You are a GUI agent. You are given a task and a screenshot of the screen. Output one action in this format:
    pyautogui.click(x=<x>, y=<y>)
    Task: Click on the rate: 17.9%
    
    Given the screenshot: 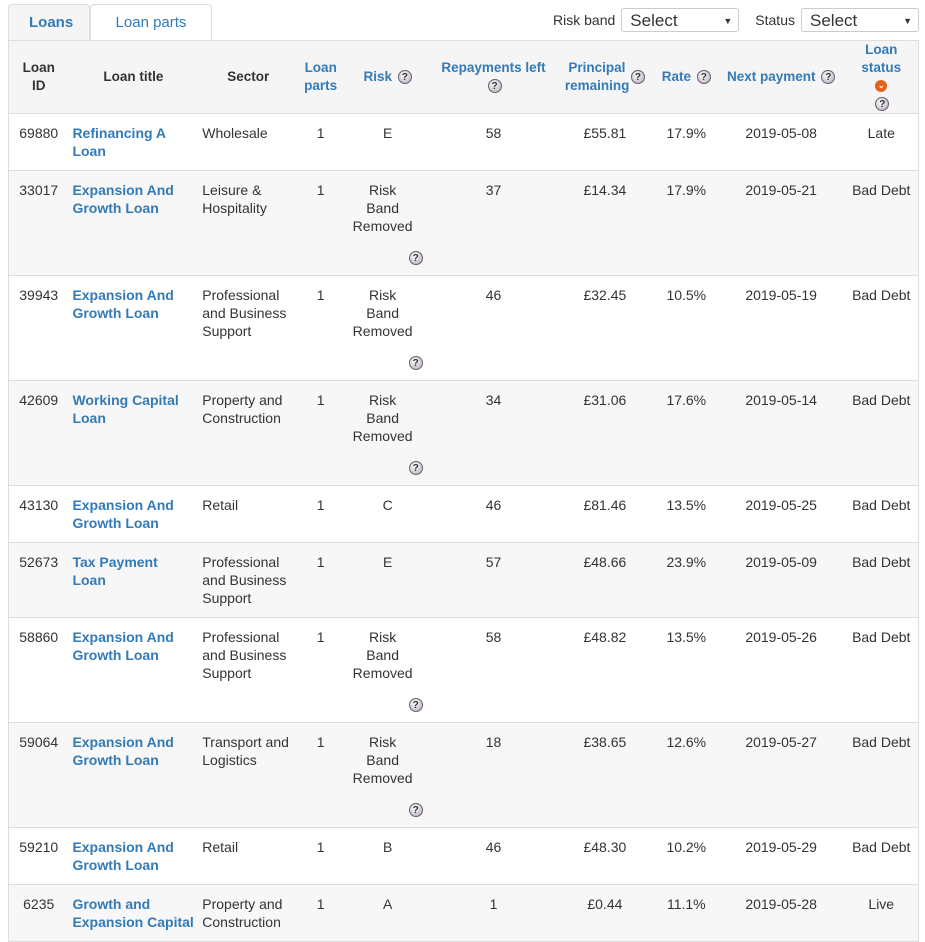 What is the action you would take?
    pyautogui.click(x=686, y=142)
    